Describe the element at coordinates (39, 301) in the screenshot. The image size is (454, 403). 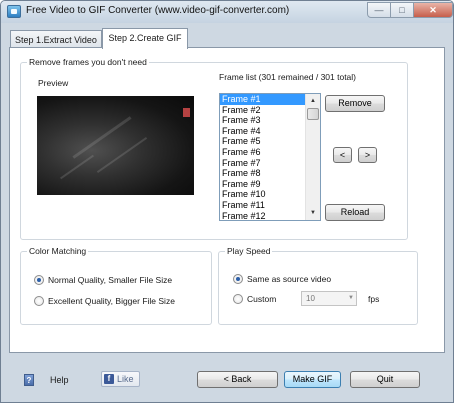
I see `excellent-quality-radio` at that location.